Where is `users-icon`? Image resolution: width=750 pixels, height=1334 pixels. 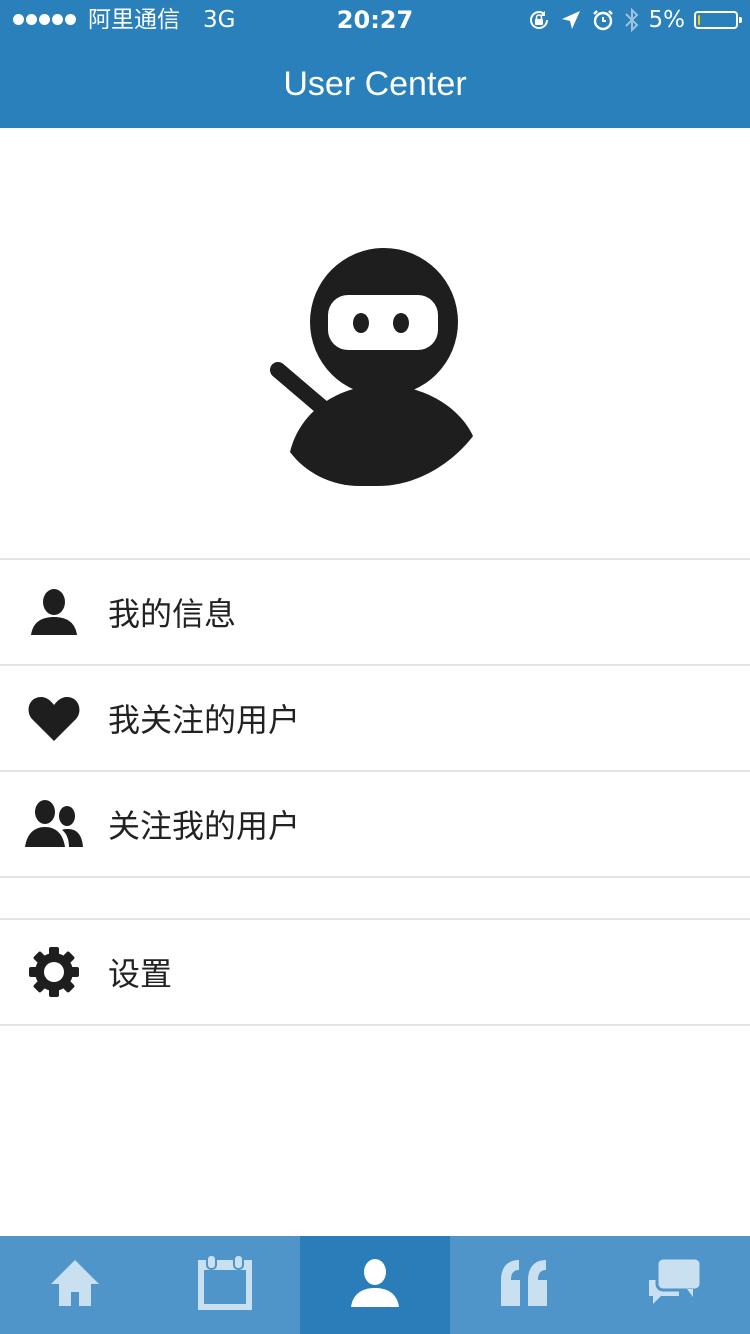
users-icon is located at coordinates (54, 824).